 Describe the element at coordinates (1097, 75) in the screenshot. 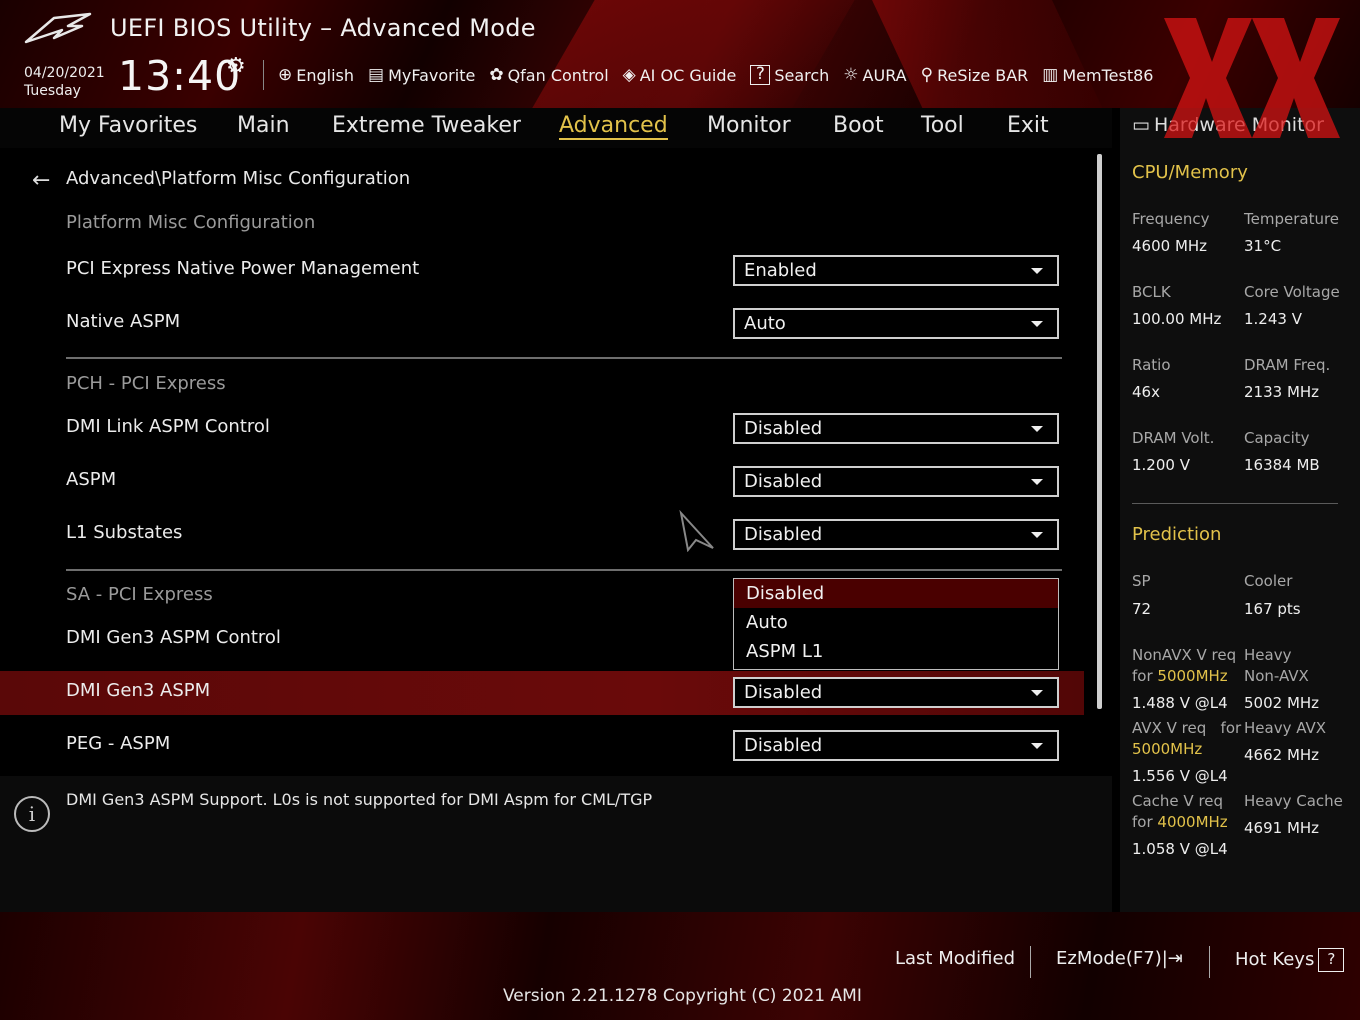

I see `memtest-button: ▥ MemTest86` at that location.